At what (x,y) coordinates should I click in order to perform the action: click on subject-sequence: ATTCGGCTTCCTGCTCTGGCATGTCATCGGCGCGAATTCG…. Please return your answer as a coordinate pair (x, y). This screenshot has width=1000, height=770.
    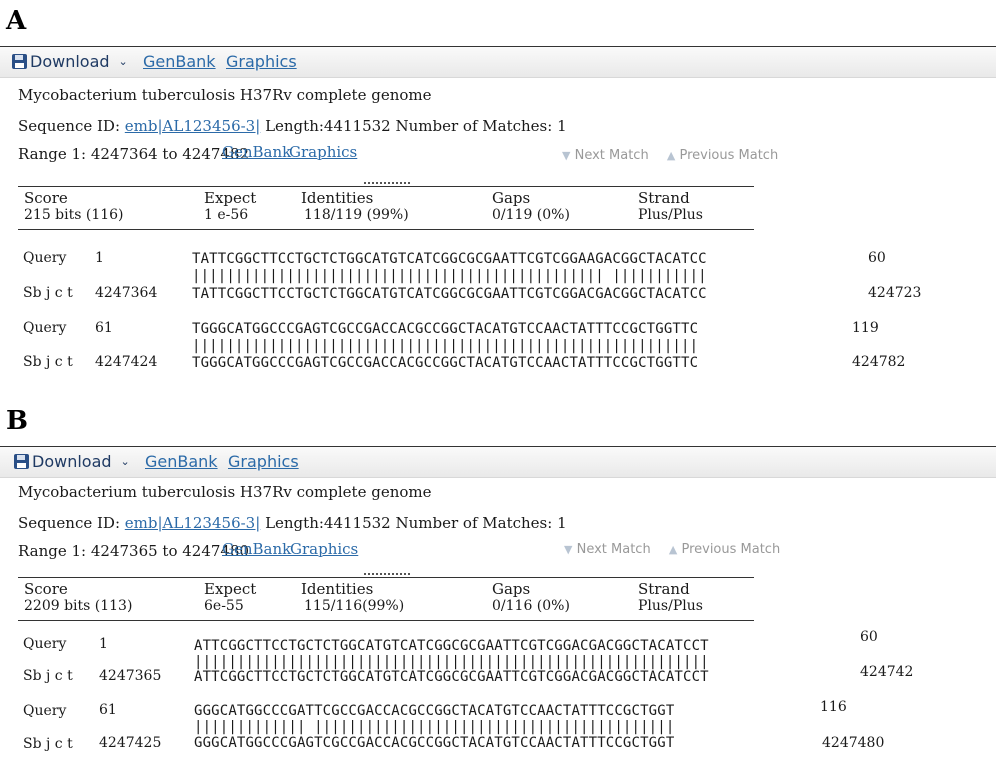
    Looking at the image, I should click on (451, 677).